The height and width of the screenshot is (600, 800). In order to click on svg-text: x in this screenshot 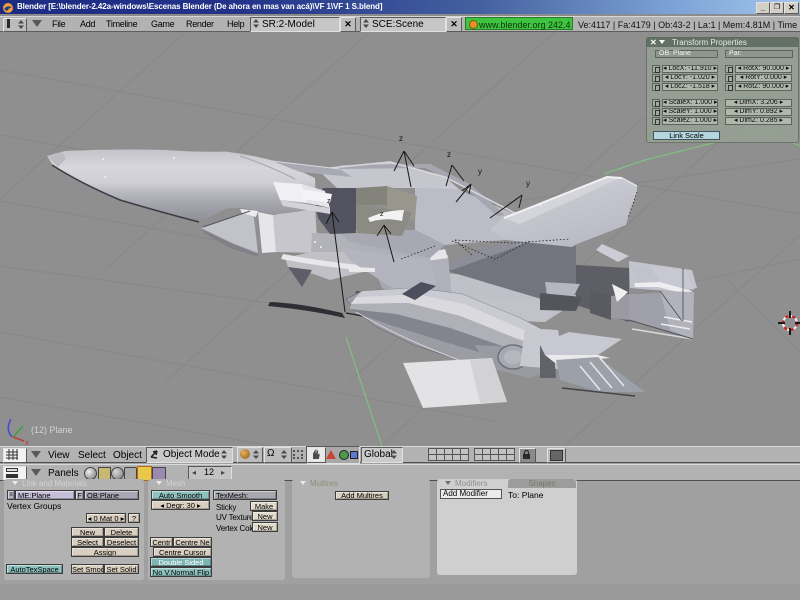, I will do `click(27, 442)`.